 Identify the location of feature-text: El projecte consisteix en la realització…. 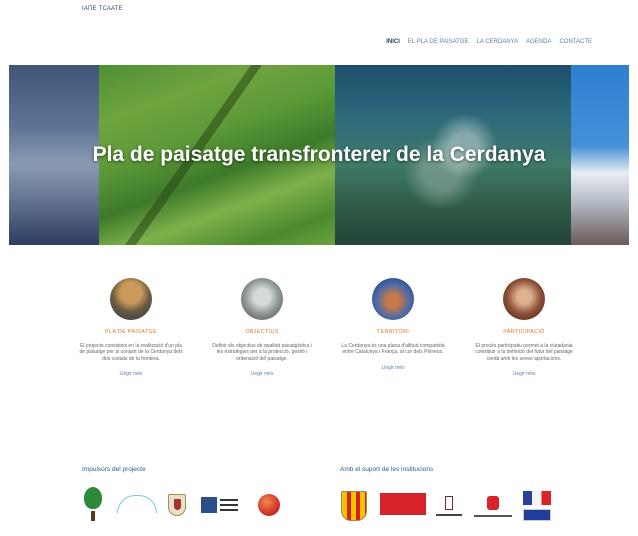
(131, 352).